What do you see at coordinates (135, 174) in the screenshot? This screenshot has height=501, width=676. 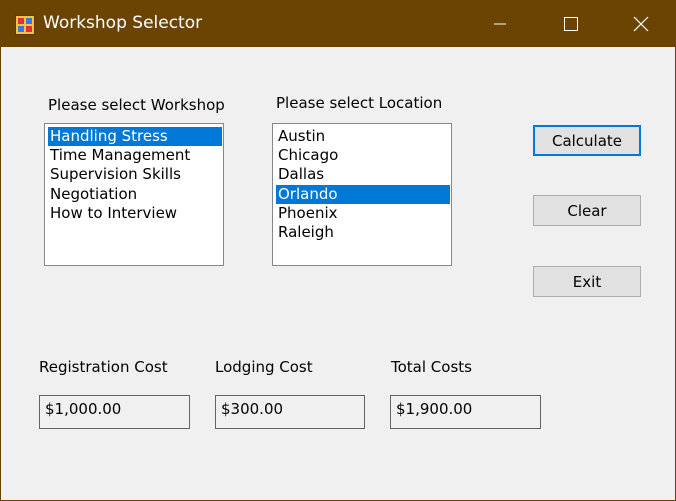 I see `list-item: Supervision Skills` at bounding box center [135, 174].